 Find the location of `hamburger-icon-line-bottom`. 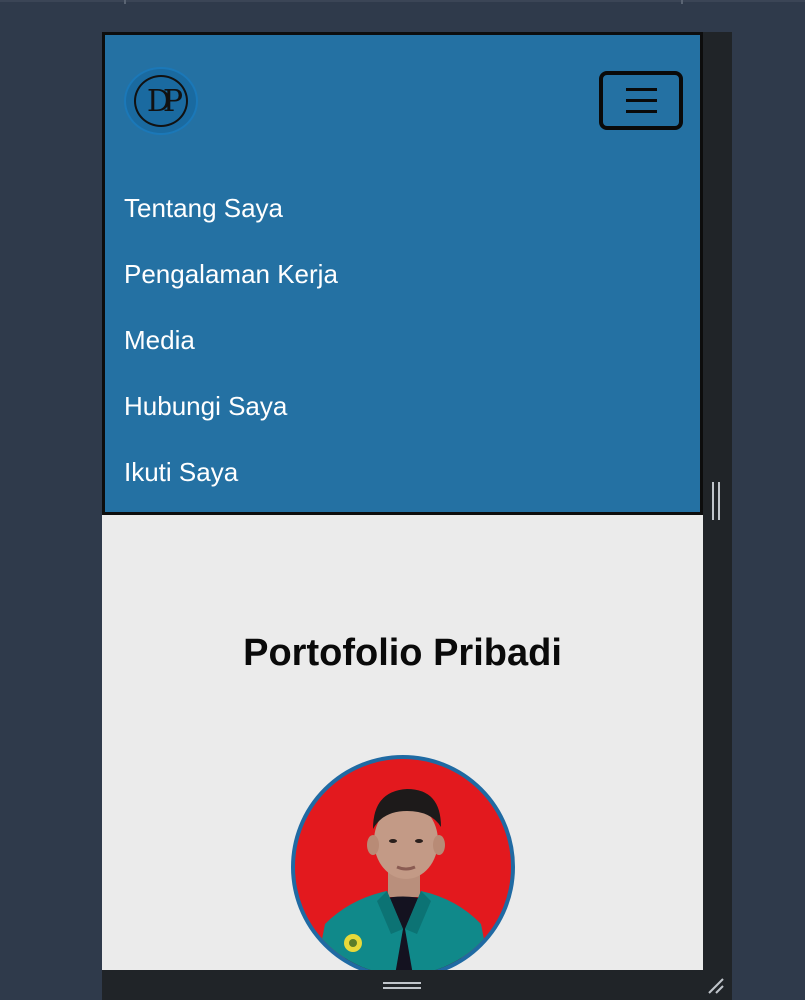

hamburger-icon-line-bottom is located at coordinates (641, 111).